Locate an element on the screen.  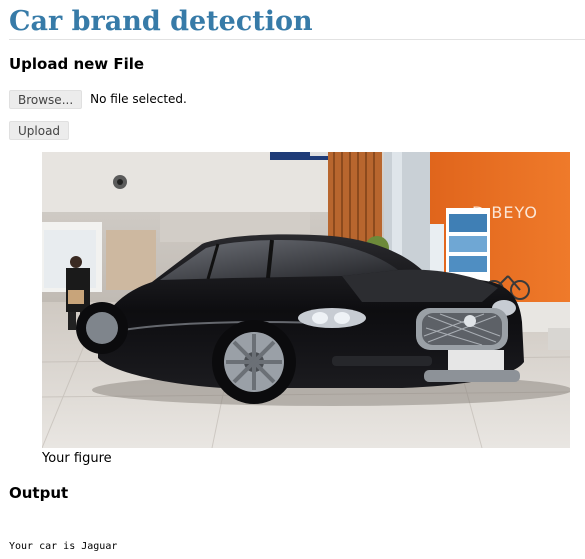
upload-heading: Upload new File is located at coordinates (77, 64).